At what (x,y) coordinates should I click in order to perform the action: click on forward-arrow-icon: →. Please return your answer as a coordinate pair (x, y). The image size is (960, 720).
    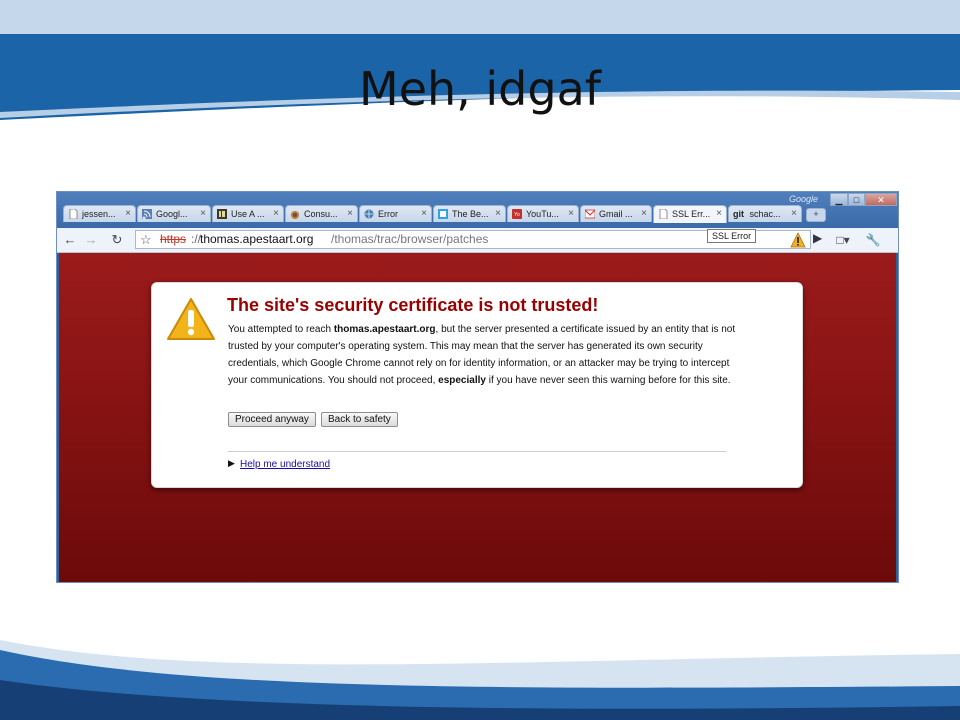
    Looking at the image, I should click on (91, 240).